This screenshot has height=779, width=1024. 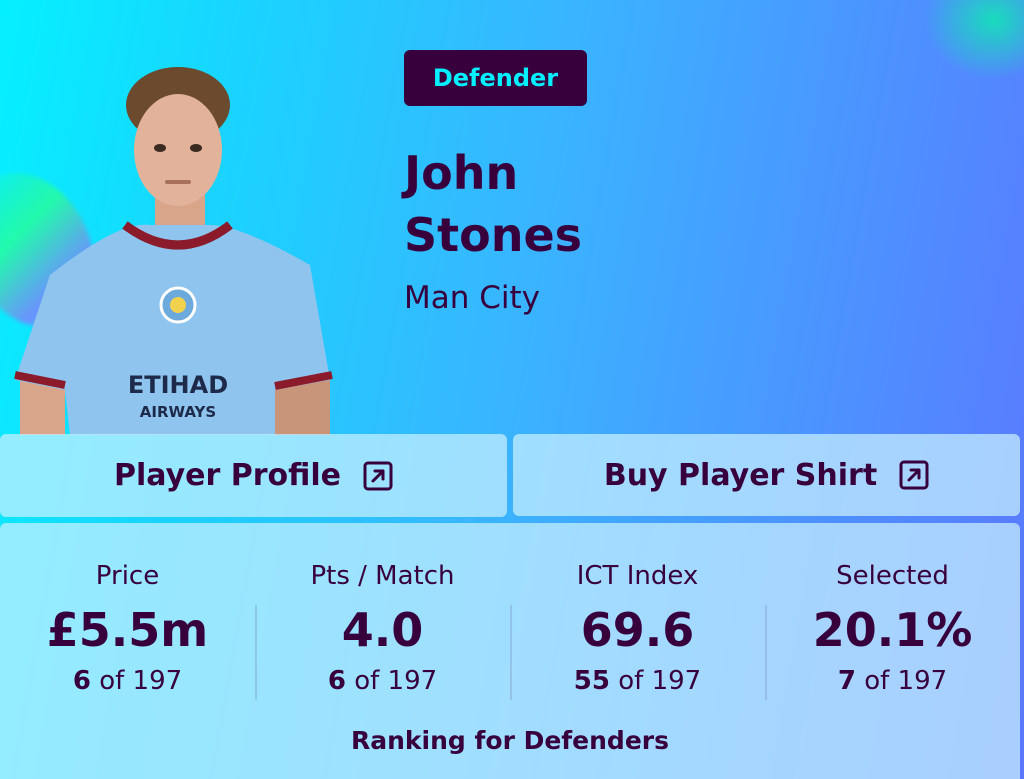 What do you see at coordinates (591, 681) in the screenshot?
I see `stat-rank-number: 55` at bounding box center [591, 681].